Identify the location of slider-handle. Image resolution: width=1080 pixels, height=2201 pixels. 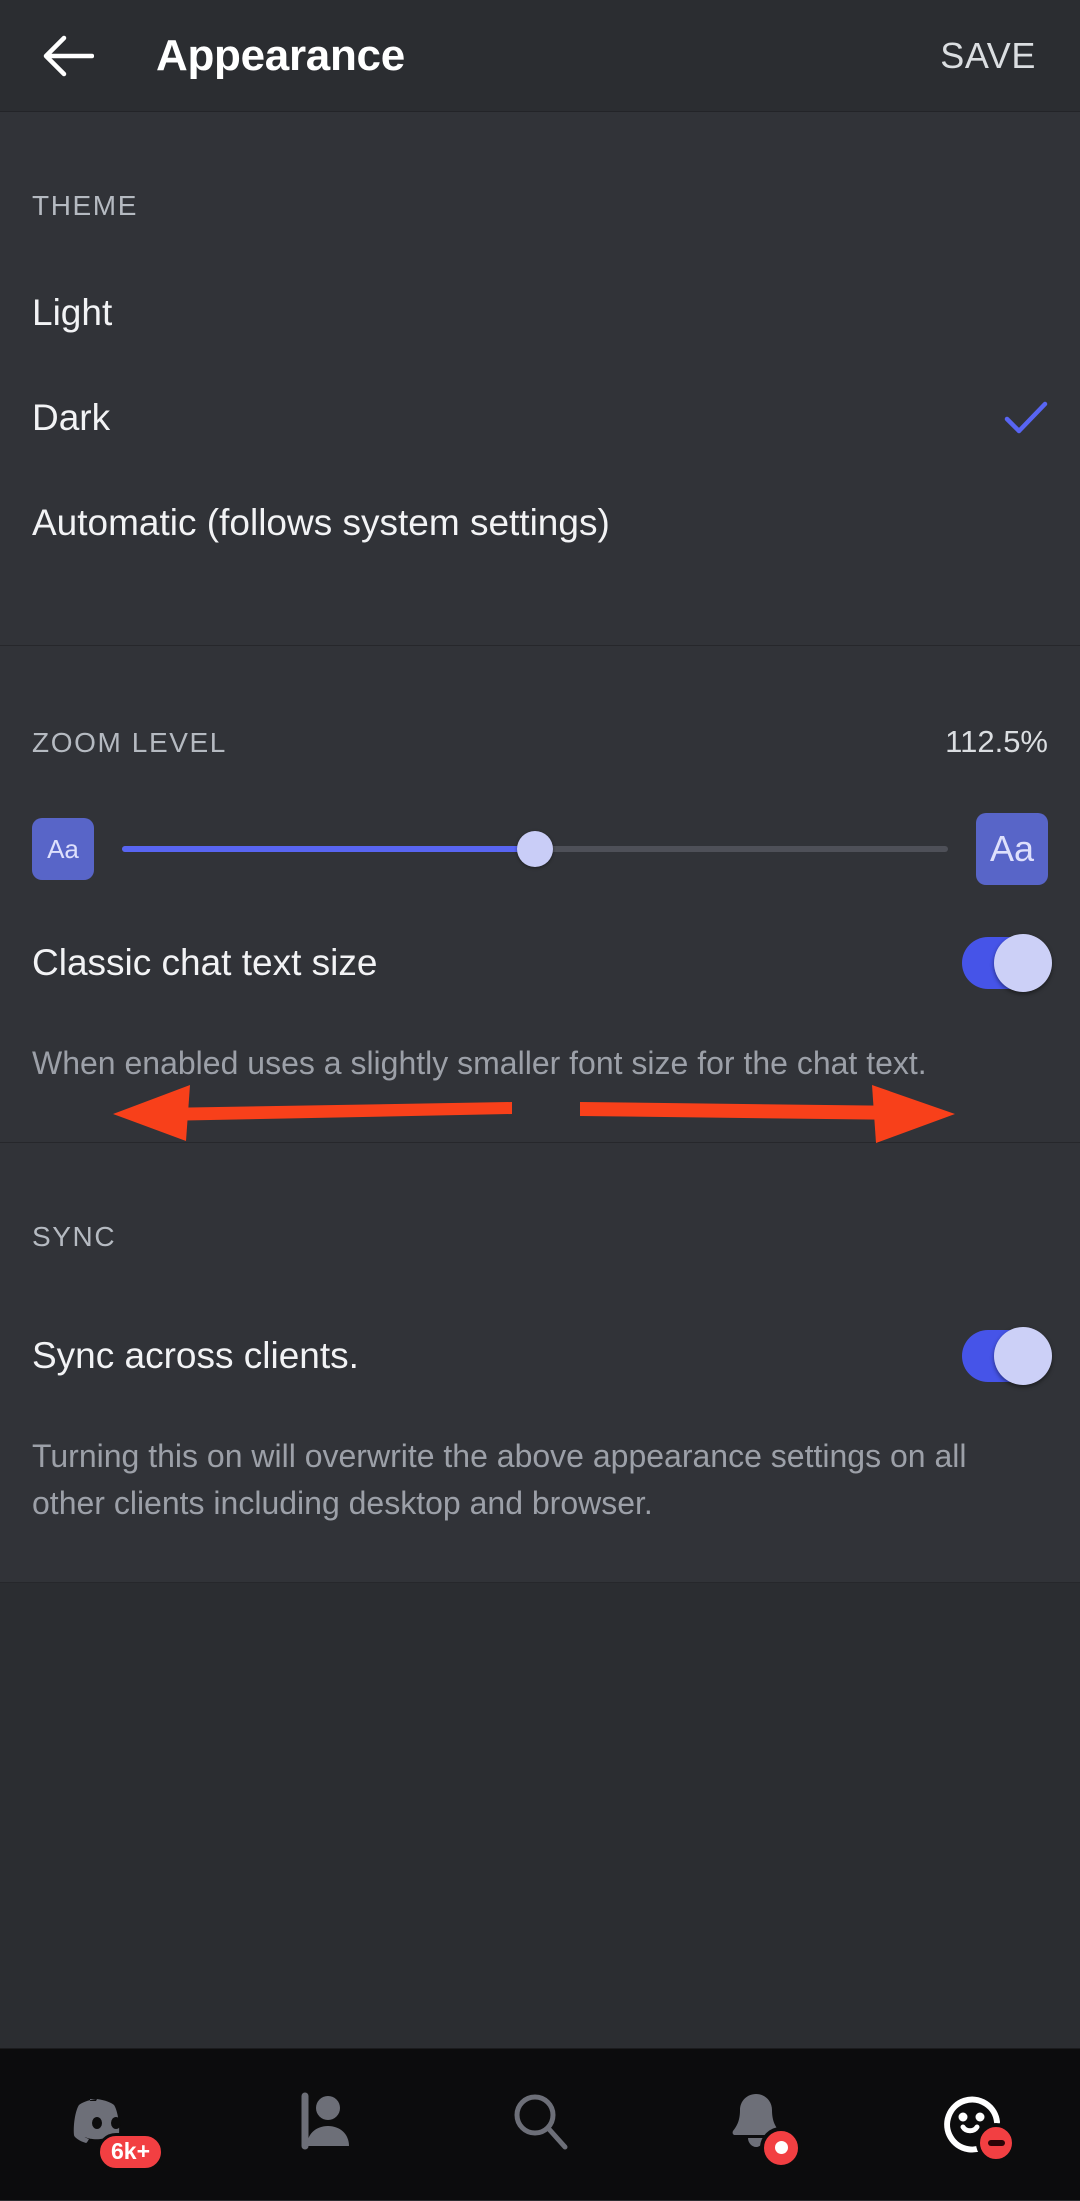
(535, 849).